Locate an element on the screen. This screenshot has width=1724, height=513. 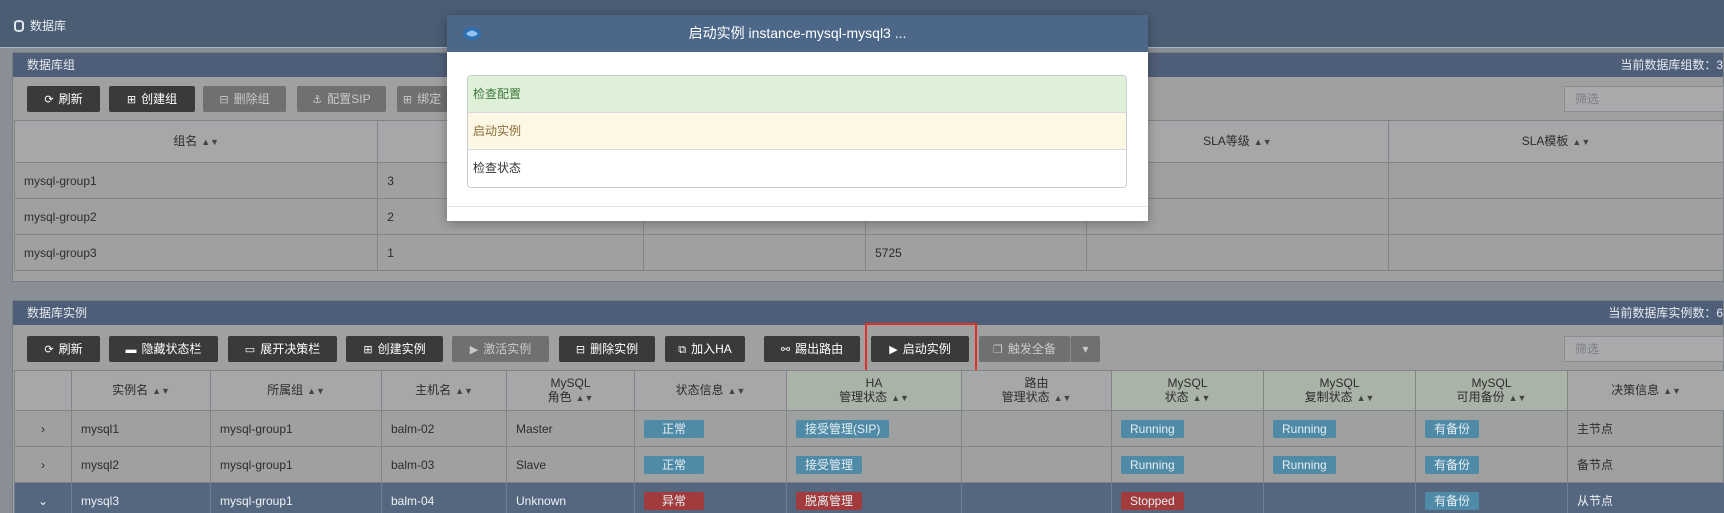
instance-host-cell: balm-02 is located at coordinates (444, 428).